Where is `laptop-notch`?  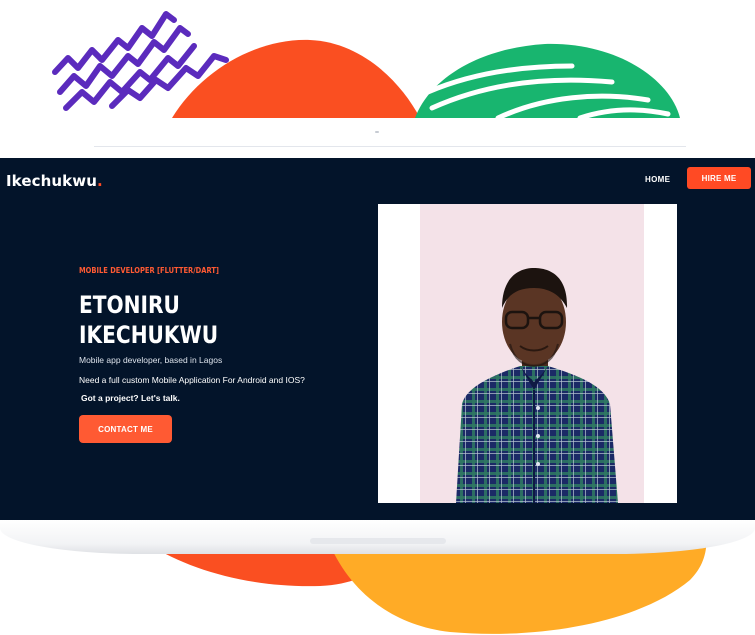
laptop-notch is located at coordinates (378, 541).